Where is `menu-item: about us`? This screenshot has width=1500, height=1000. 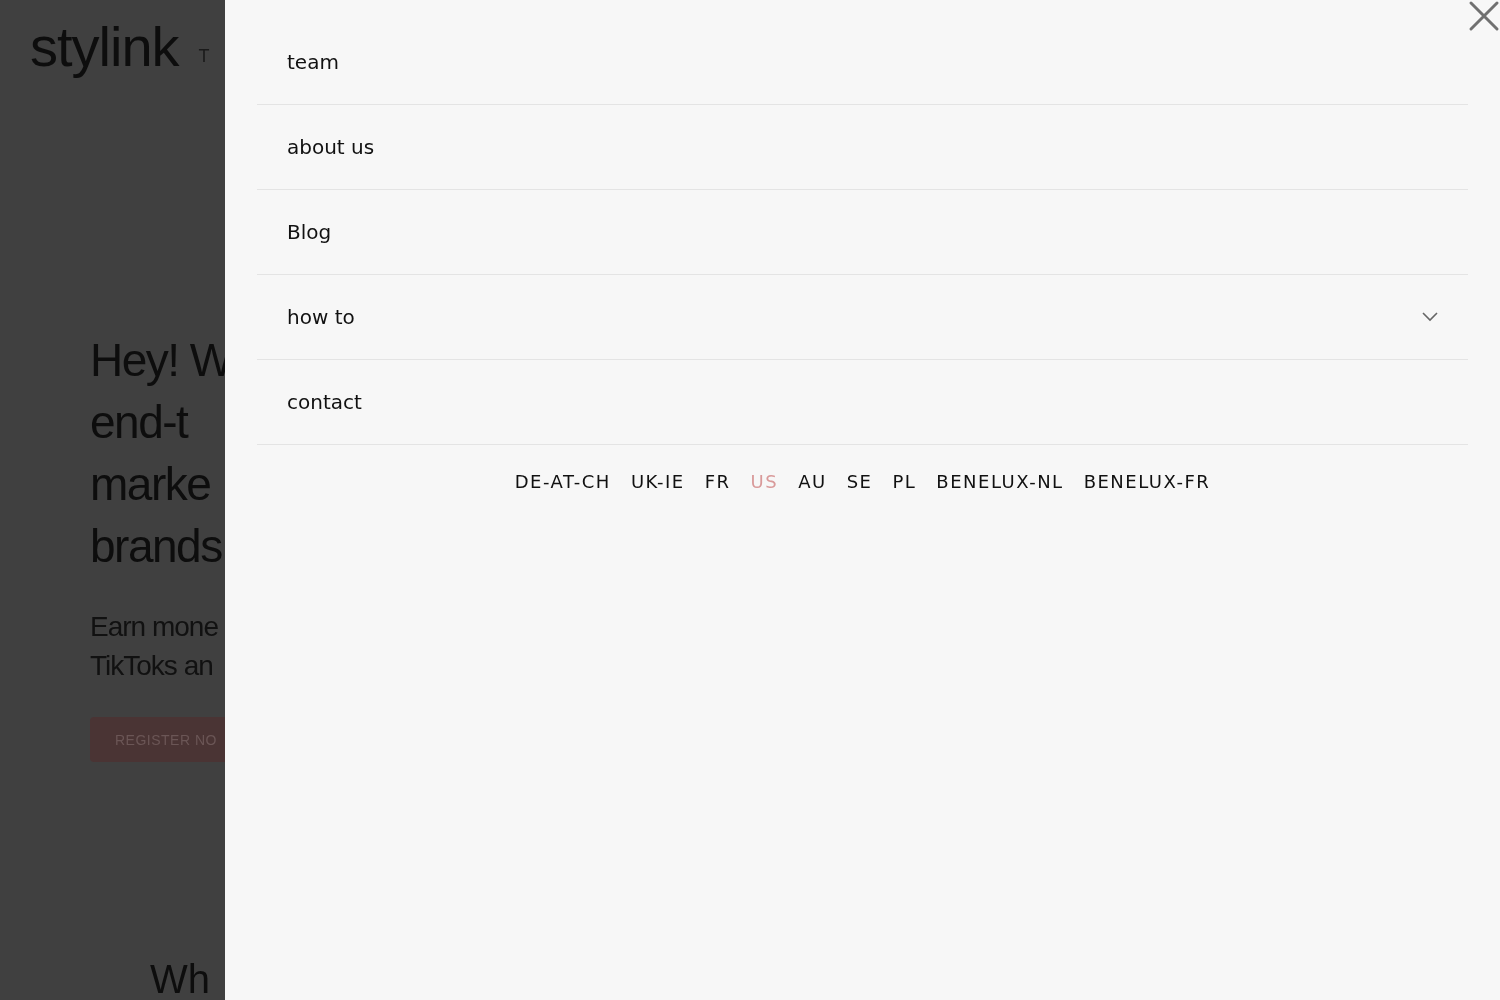 menu-item: about us is located at coordinates (862, 147).